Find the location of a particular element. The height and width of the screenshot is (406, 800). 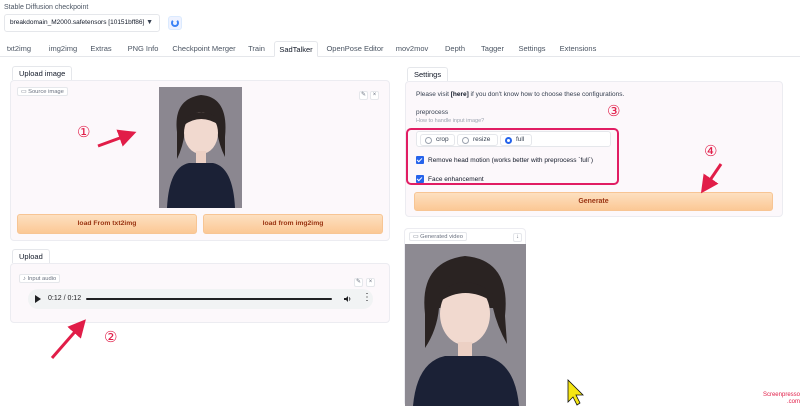

mouse-cursor-icon is located at coordinates (575, 392).